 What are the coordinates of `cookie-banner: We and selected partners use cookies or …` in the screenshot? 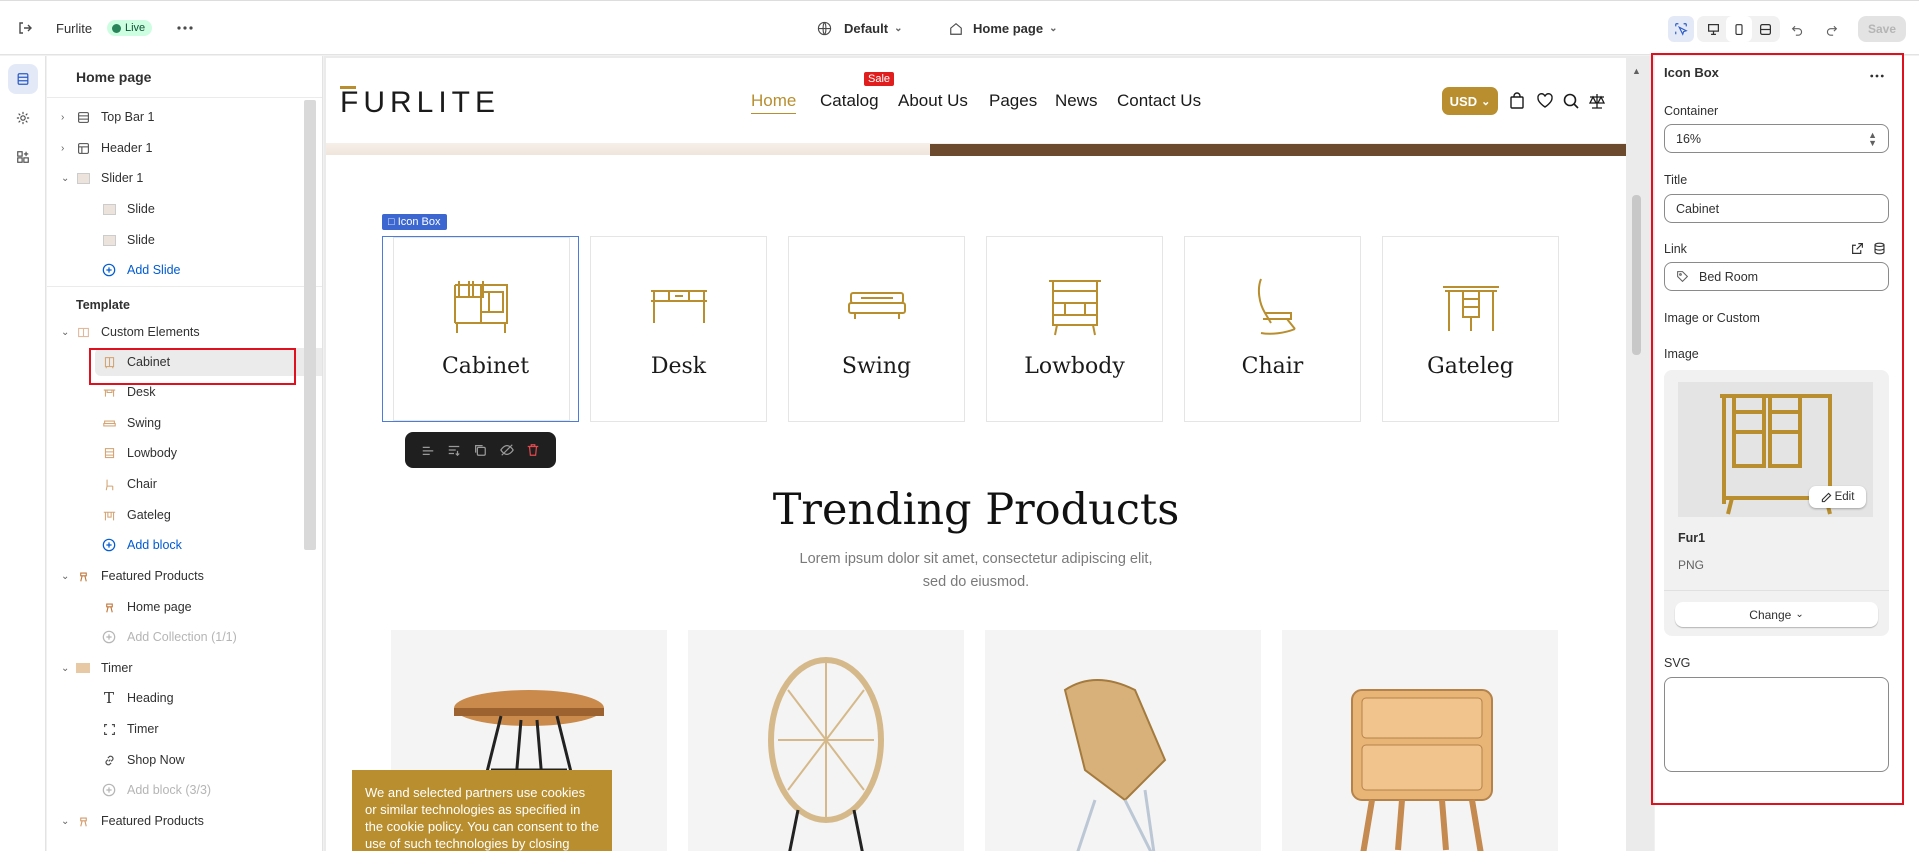 It's located at (482, 810).